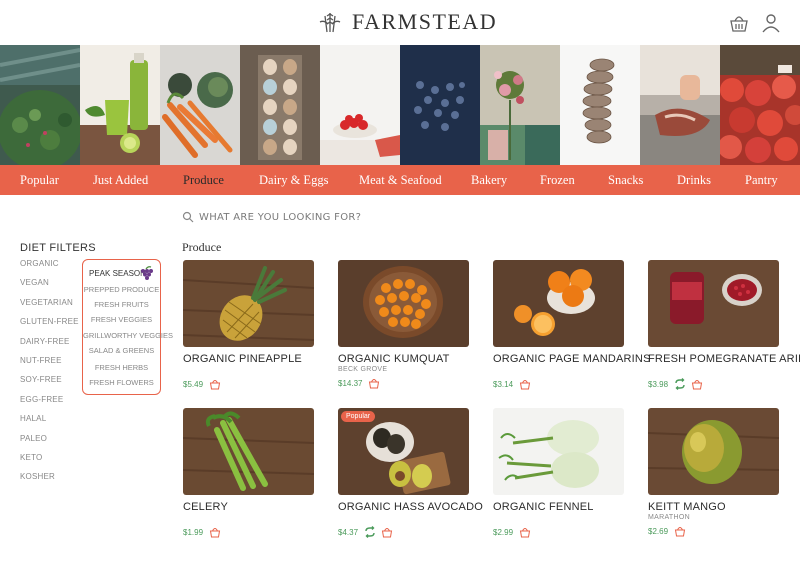 Image resolution: width=800 pixels, height=569 pixels. Describe the element at coordinates (200, 105) in the screenshot. I see `photo-carrots-and-artichokes` at that location.